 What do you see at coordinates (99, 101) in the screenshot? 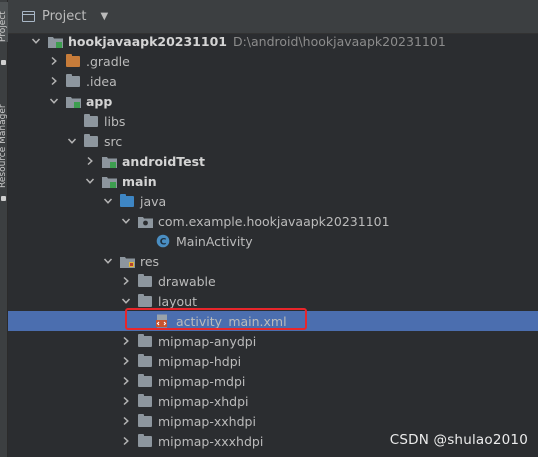
I see `tree-node-label: app` at bounding box center [99, 101].